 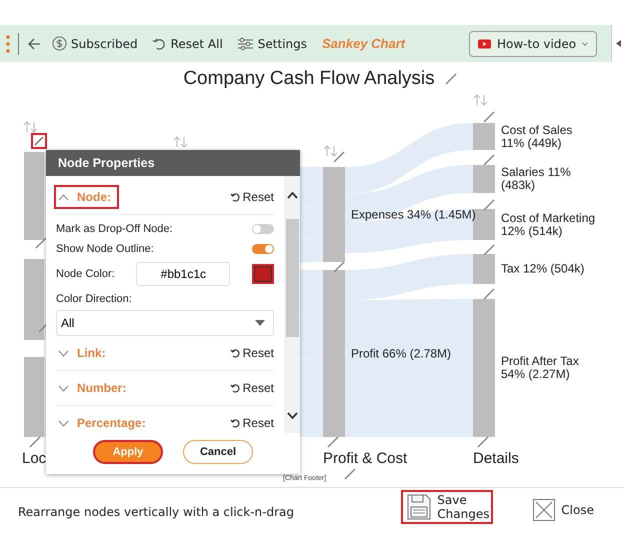 What do you see at coordinates (533, 43) in the screenshot?
I see `how-to-video-button: How-to video` at bounding box center [533, 43].